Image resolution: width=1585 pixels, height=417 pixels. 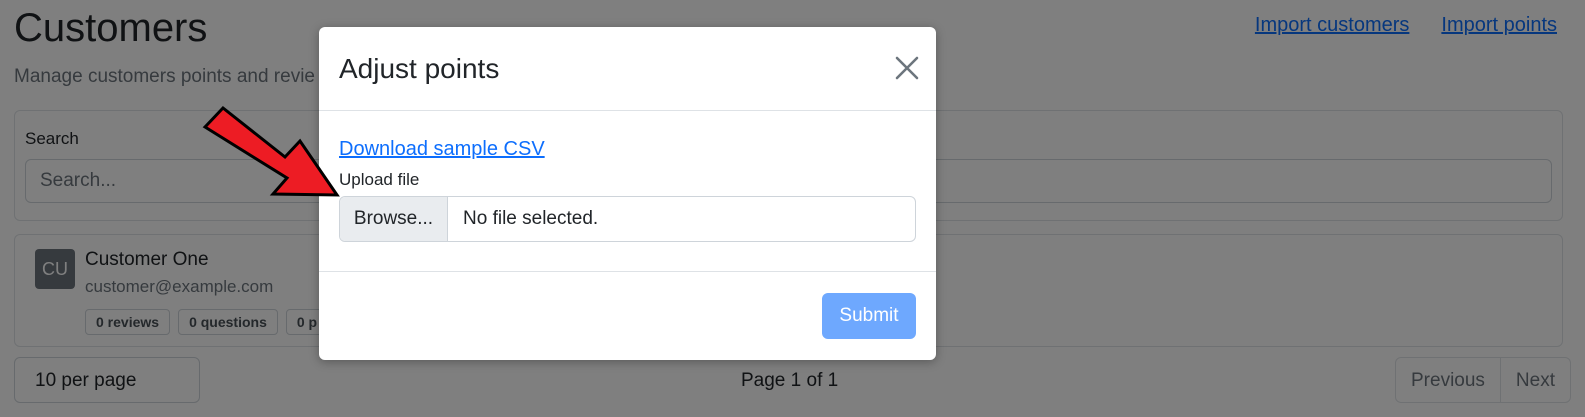 I want to click on red-arrow-icon, so click(x=271, y=151).